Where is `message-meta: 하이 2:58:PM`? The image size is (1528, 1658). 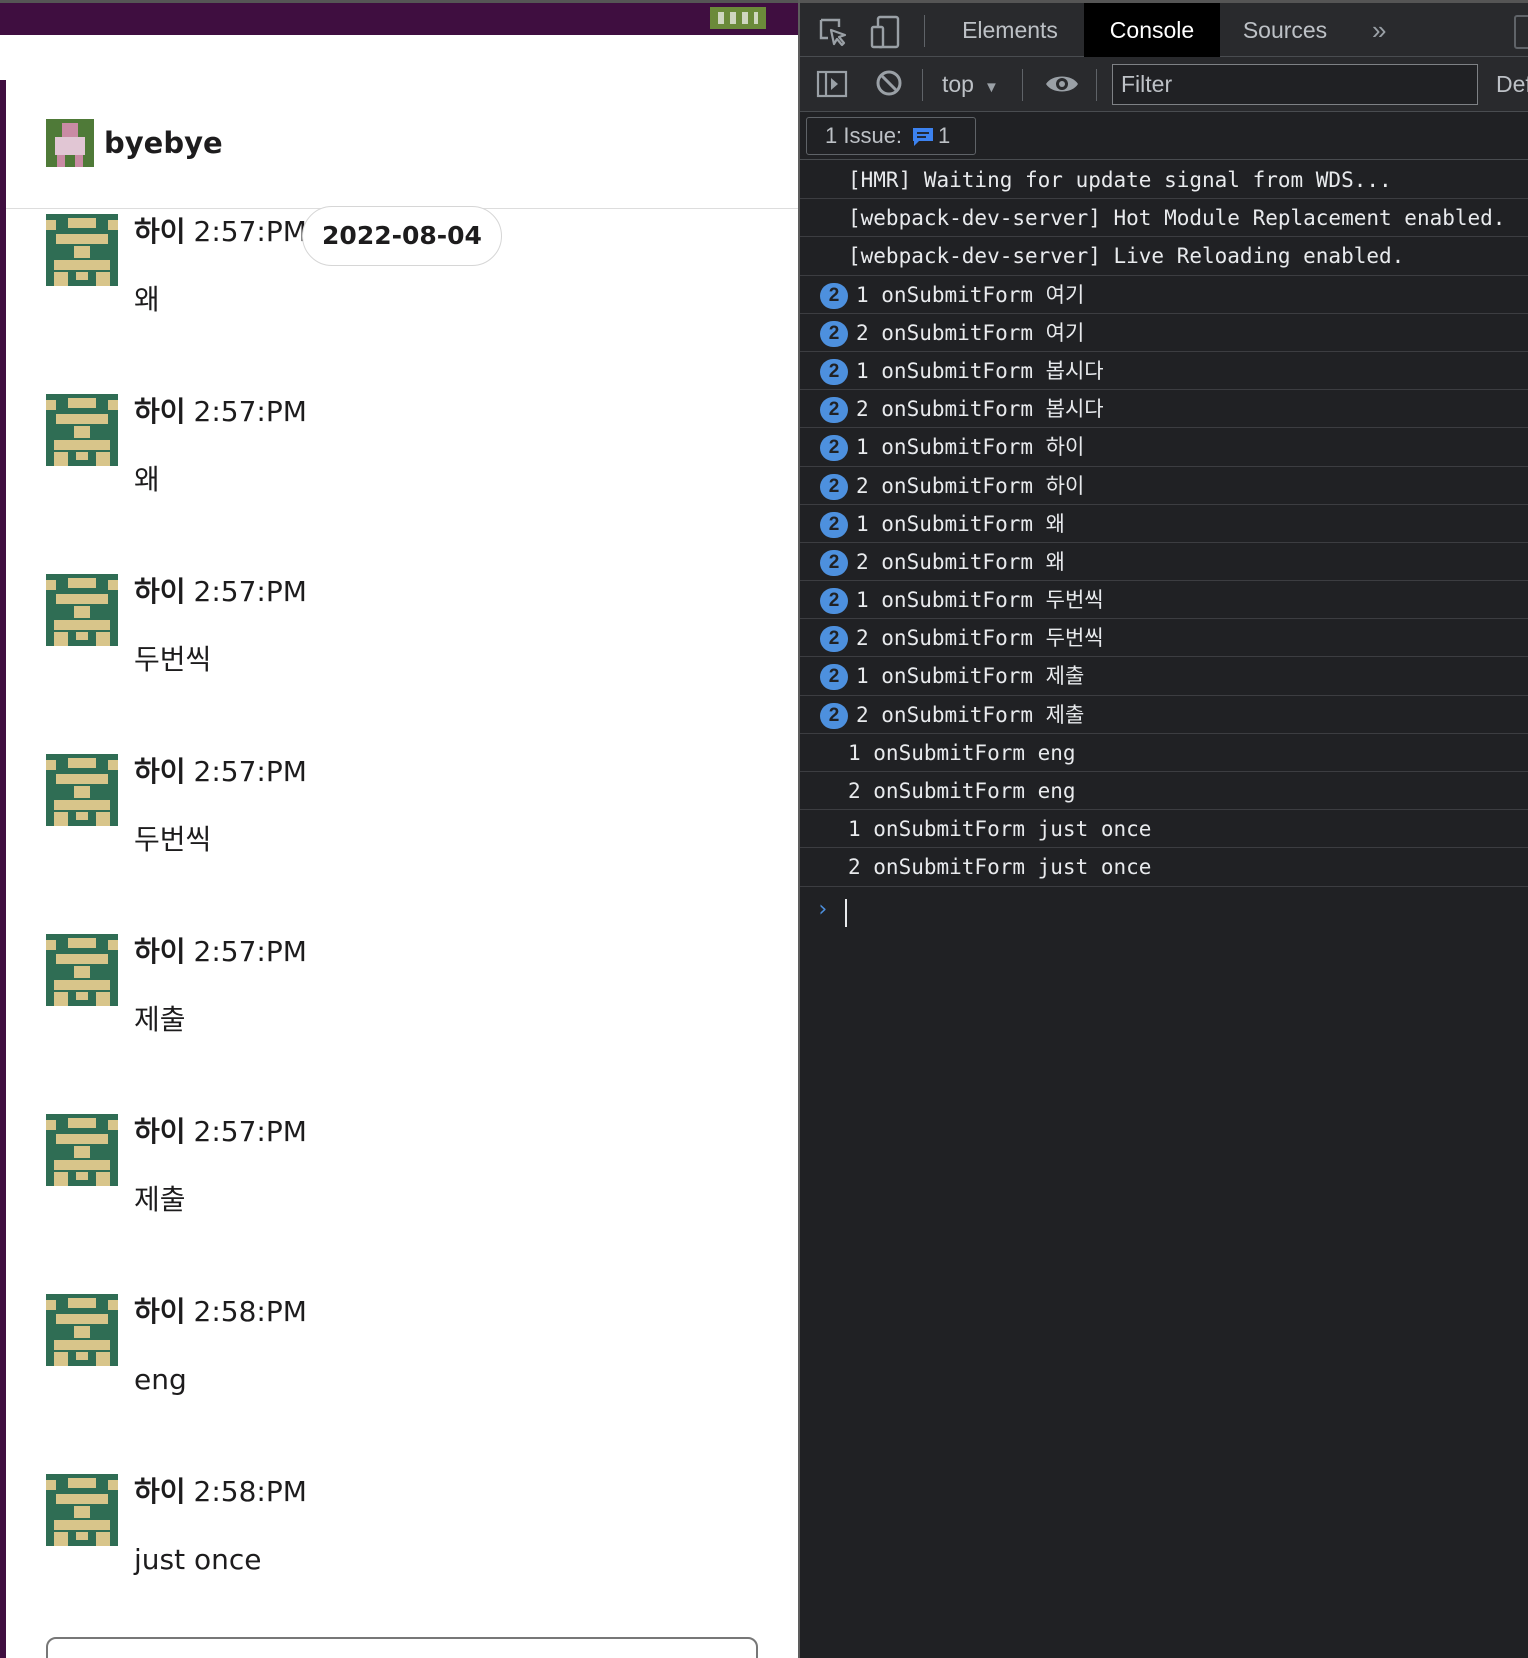 message-meta: 하이 2:58:PM is located at coordinates (220, 1312).